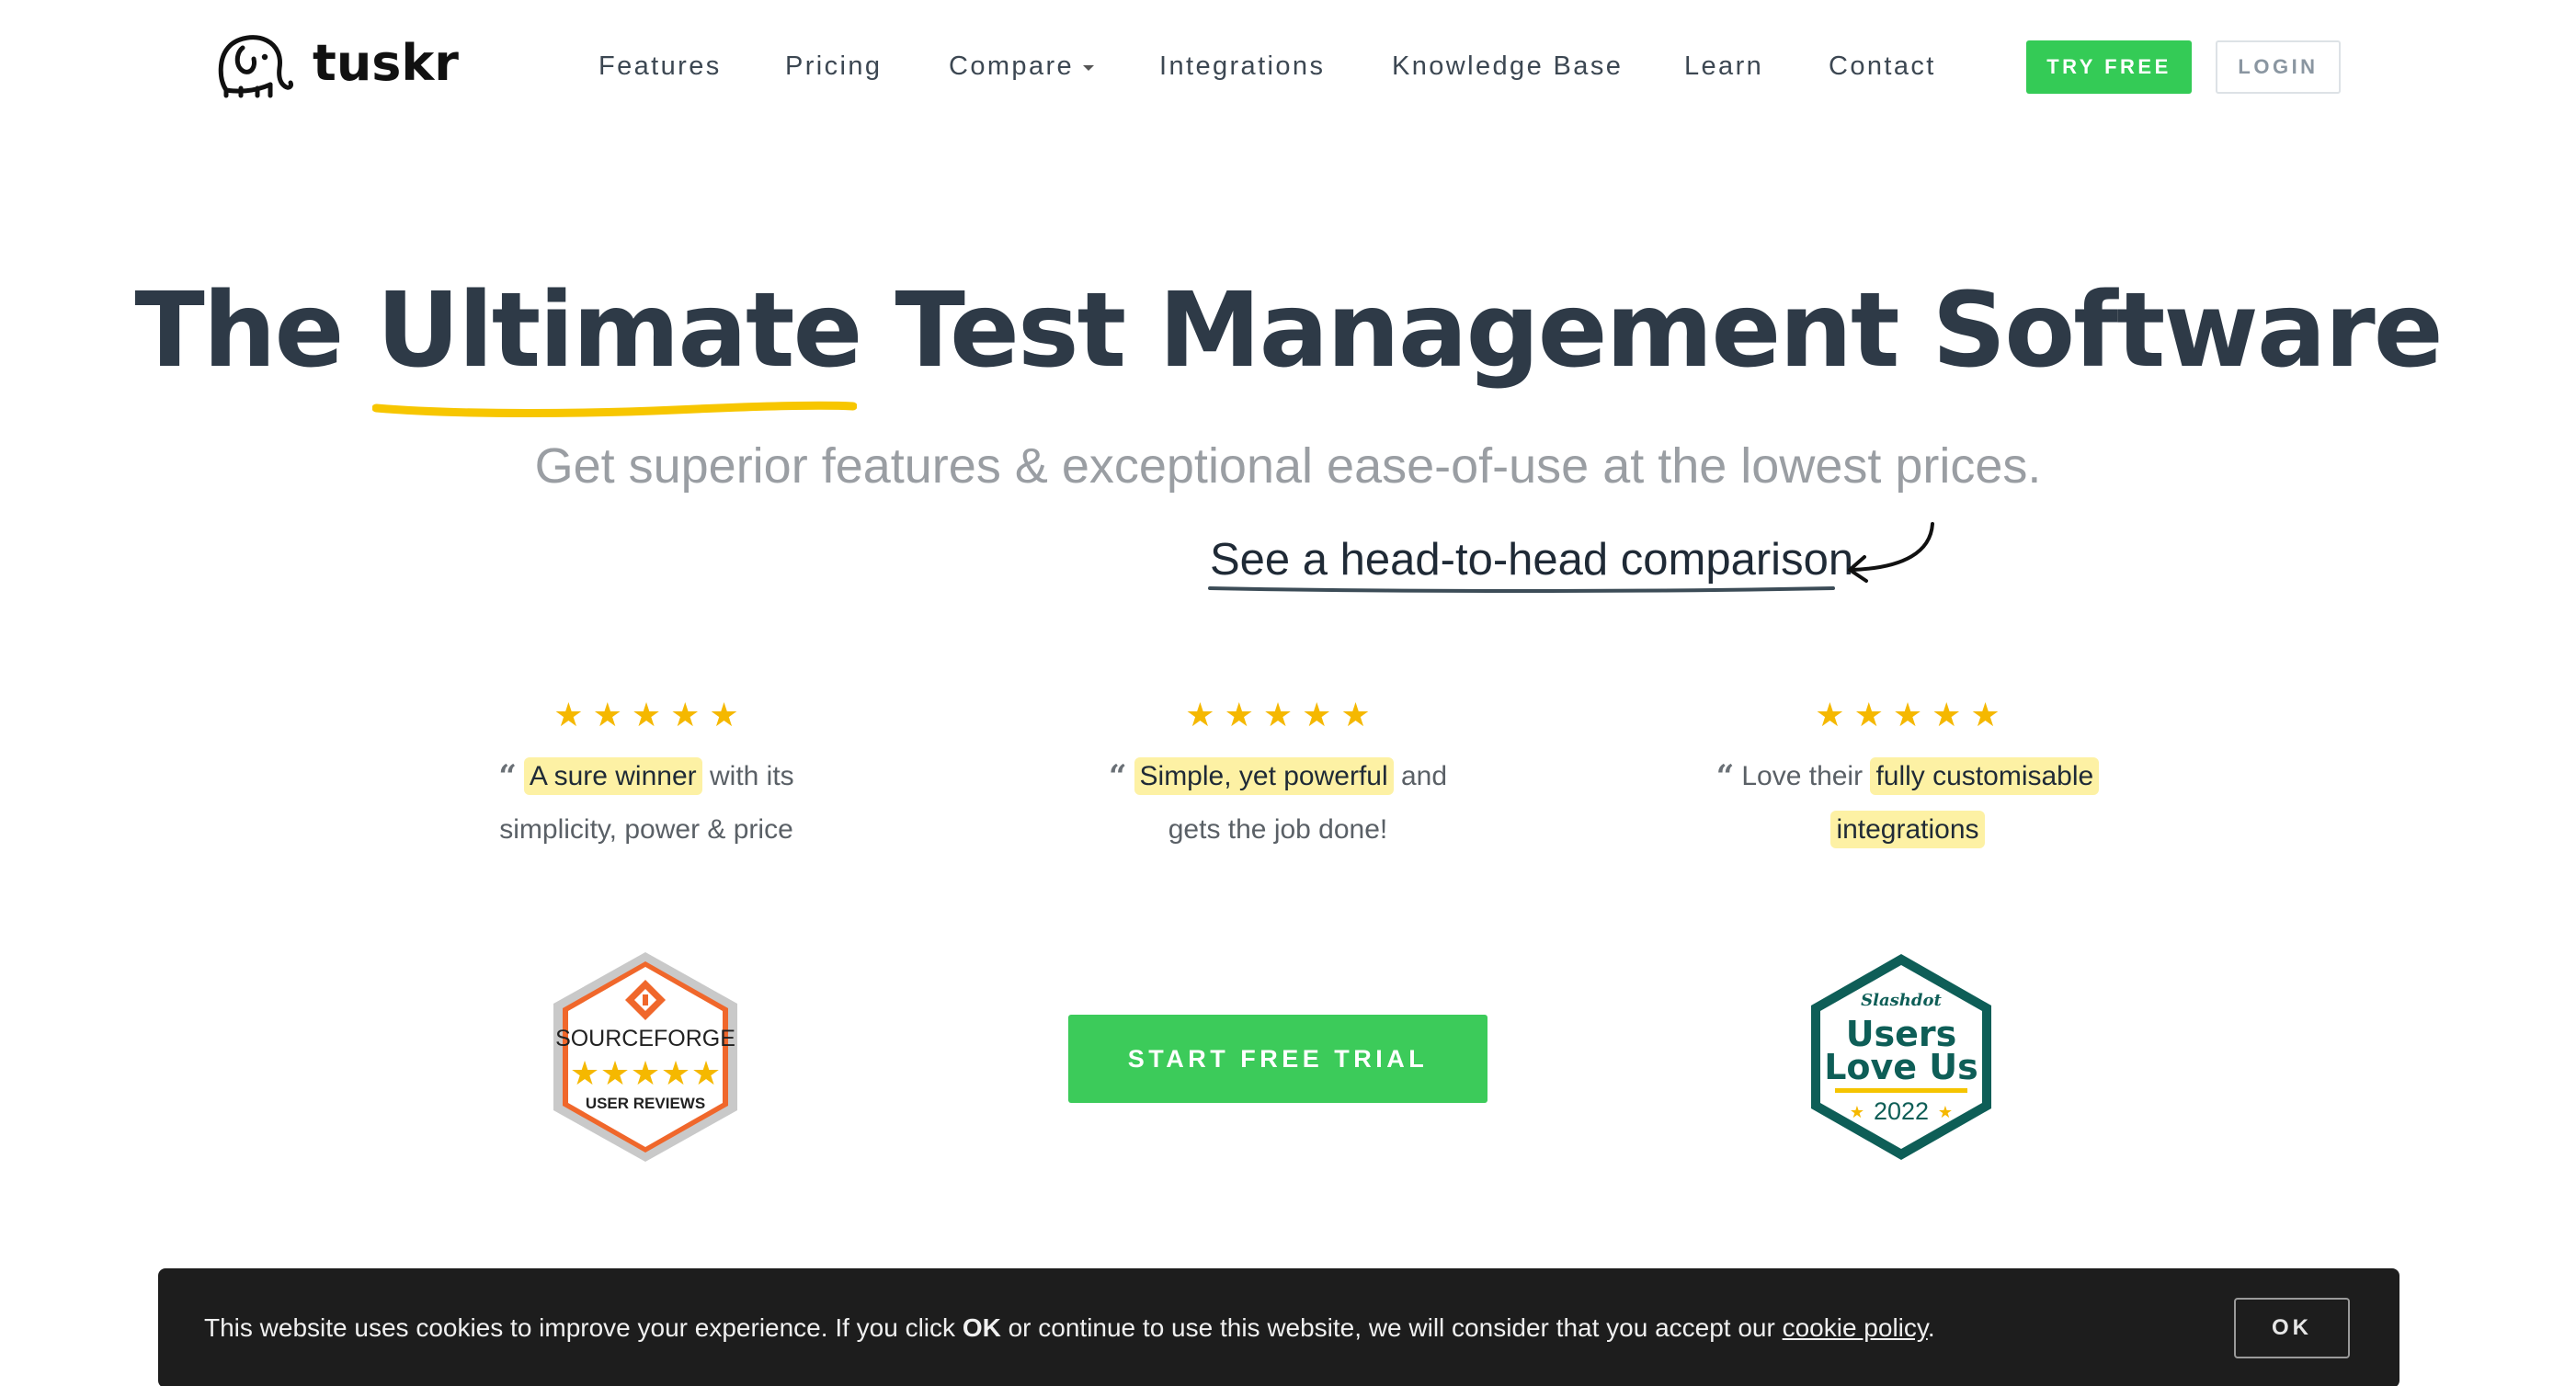 This screenshot has width=2576, height=1386. Describe the element at coordinates (1901, 1067) in the screenshot. I see `slashdot-line2: Love Us` at that location.